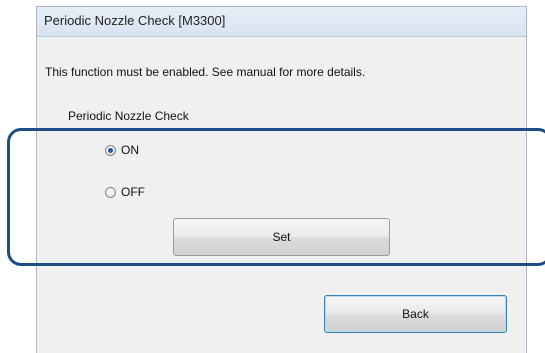  Describe the element at coordinates (281, 22) in the screenshot. I see `title-bar: Periodic Nozzle Check [M3300]` at that location.